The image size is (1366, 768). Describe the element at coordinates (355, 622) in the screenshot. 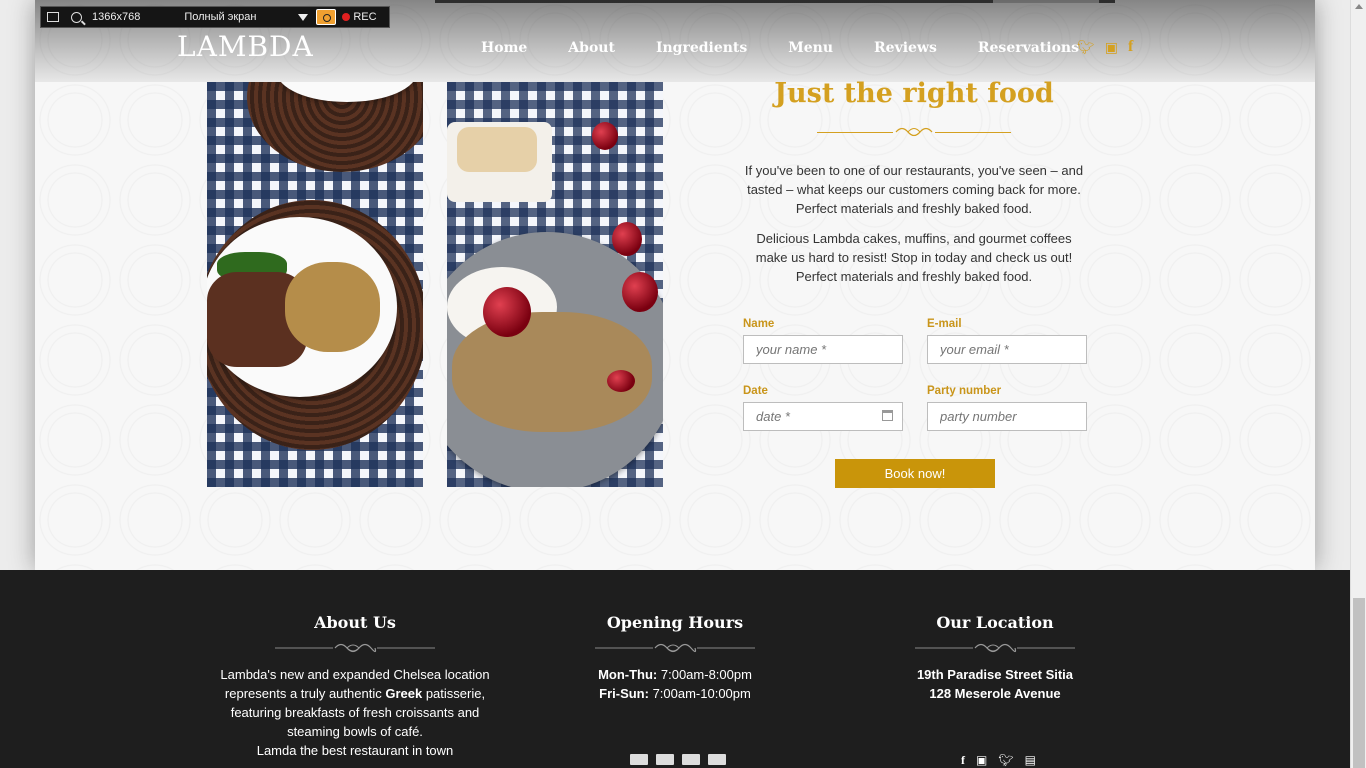

I see `footer-about-title: About Us` at that location.